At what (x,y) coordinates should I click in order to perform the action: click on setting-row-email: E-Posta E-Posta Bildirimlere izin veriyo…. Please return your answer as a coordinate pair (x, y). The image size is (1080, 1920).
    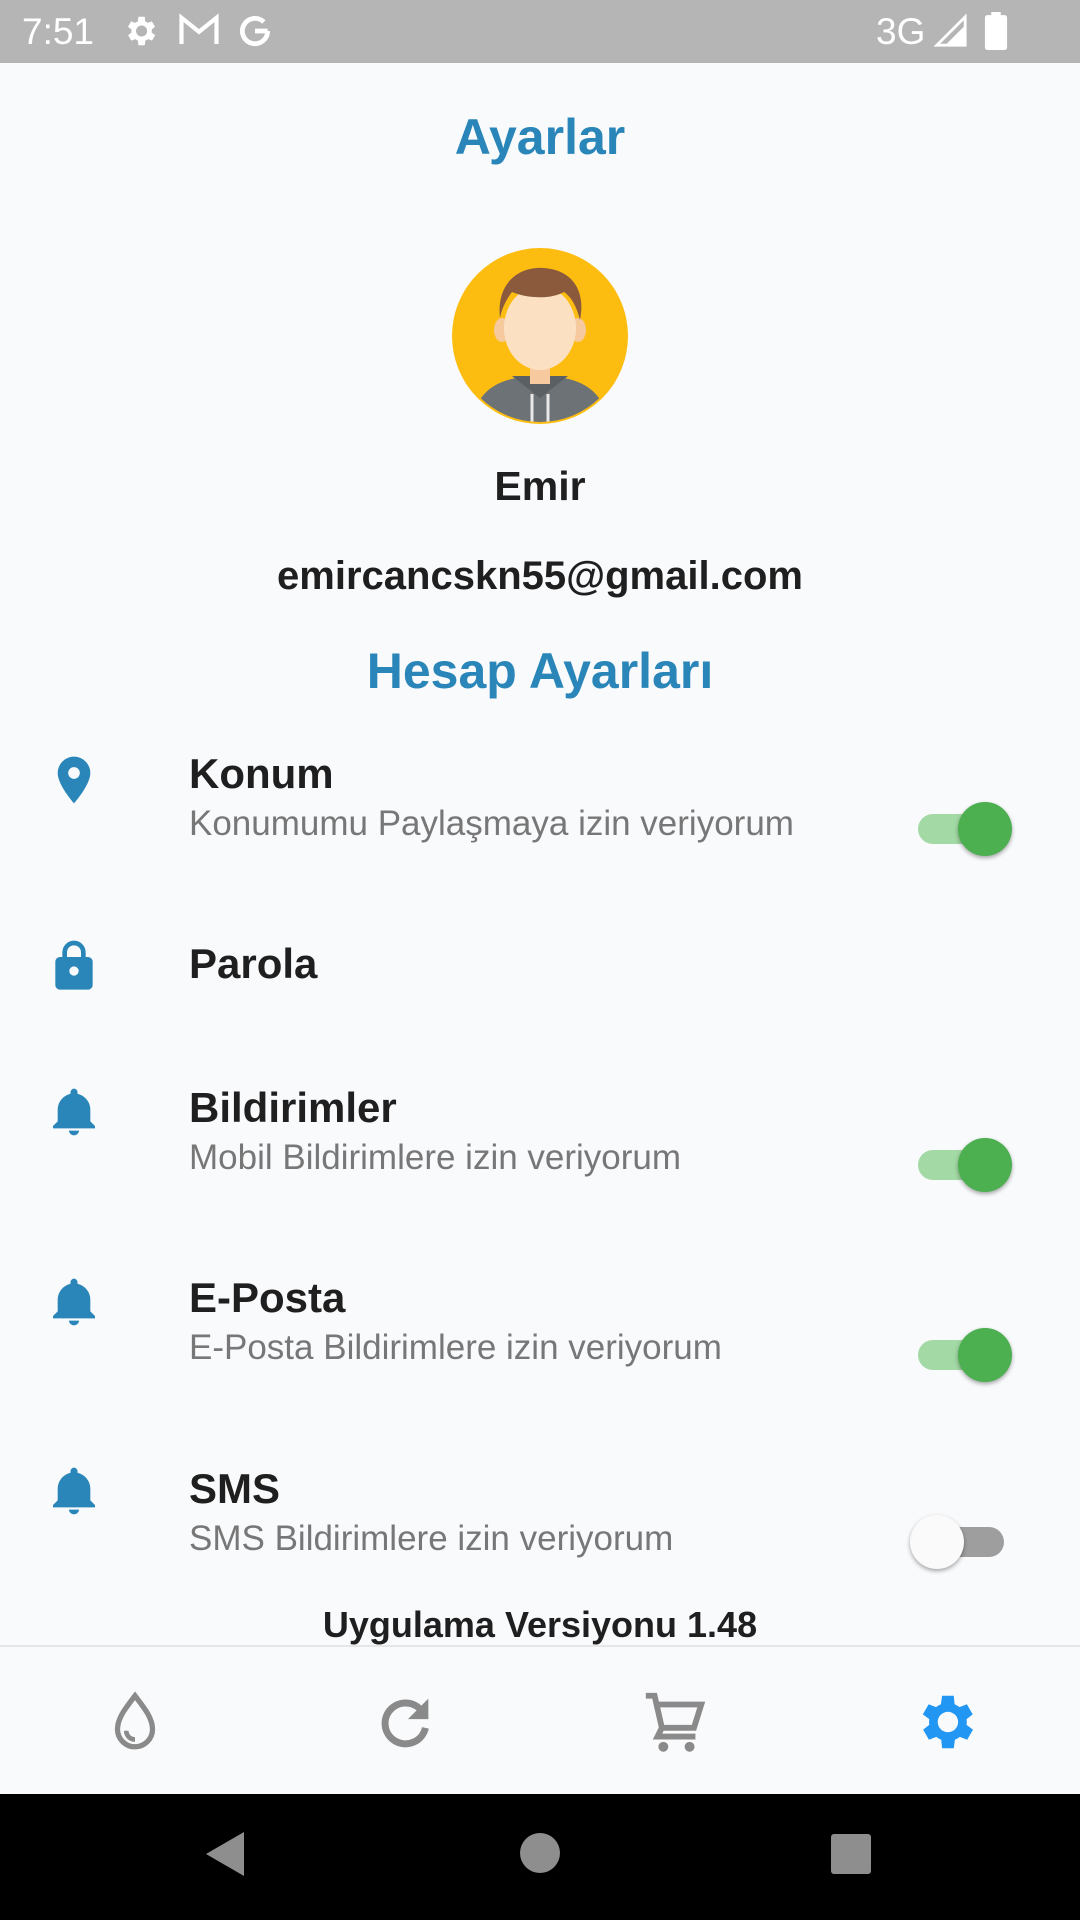
    Looking at the image, I should click on (540, 1326).